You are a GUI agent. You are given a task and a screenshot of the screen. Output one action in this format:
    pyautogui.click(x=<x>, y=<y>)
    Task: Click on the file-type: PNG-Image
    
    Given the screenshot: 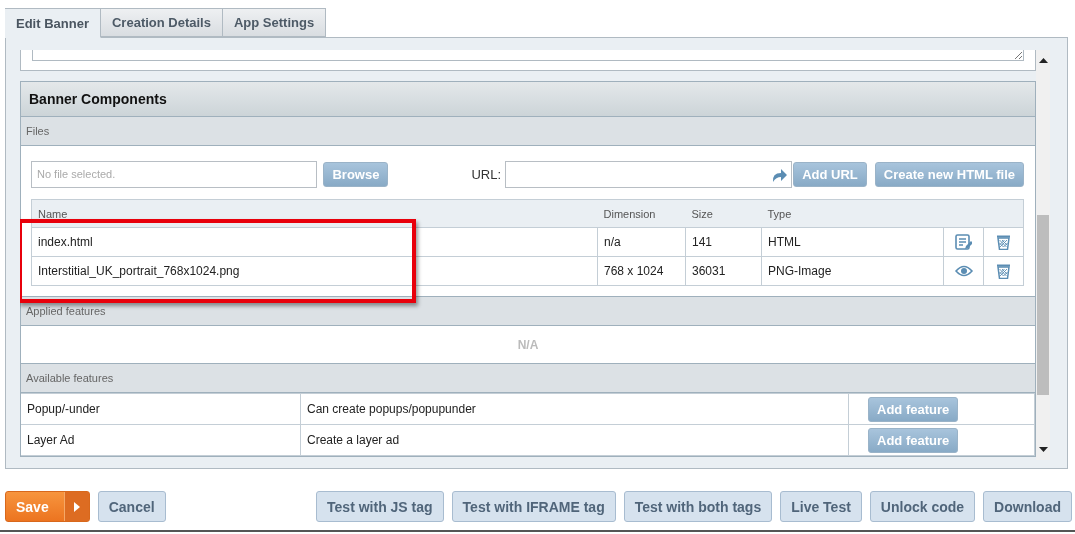 What is the action you would take?
    pyautogui.click(x=800, y=271)
    